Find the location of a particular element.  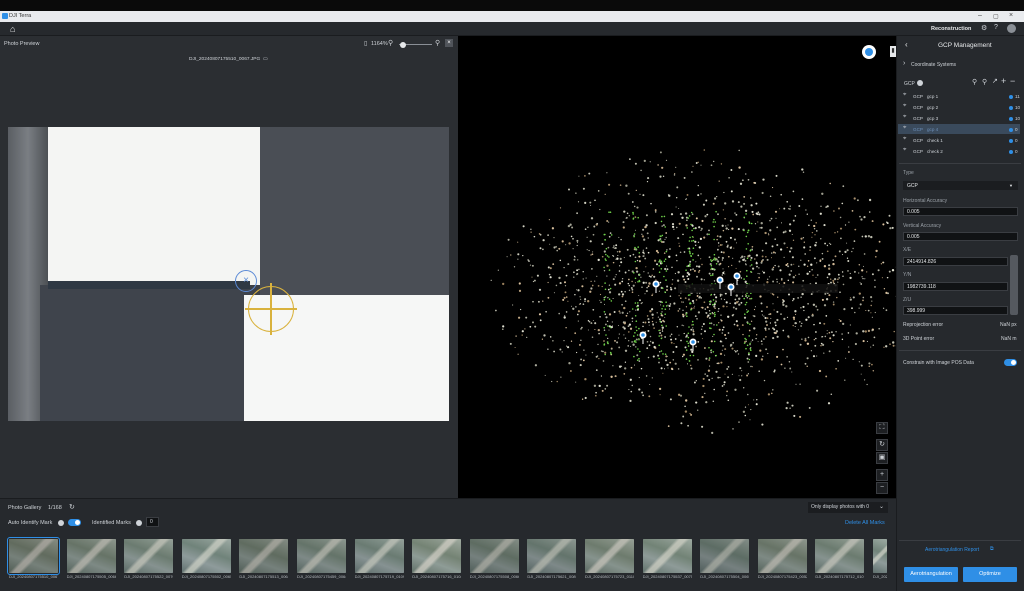

user-avatar-icon is located at coordinates (1011, 28).